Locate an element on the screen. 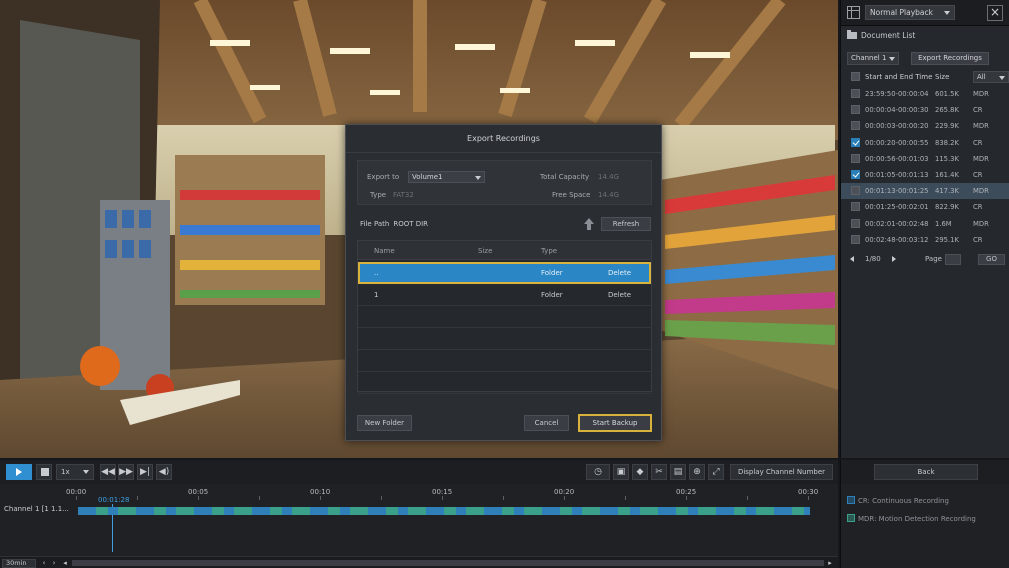 This screenshot has width=1009, height=568. type-label: Type is located at coordinates (378, 195).